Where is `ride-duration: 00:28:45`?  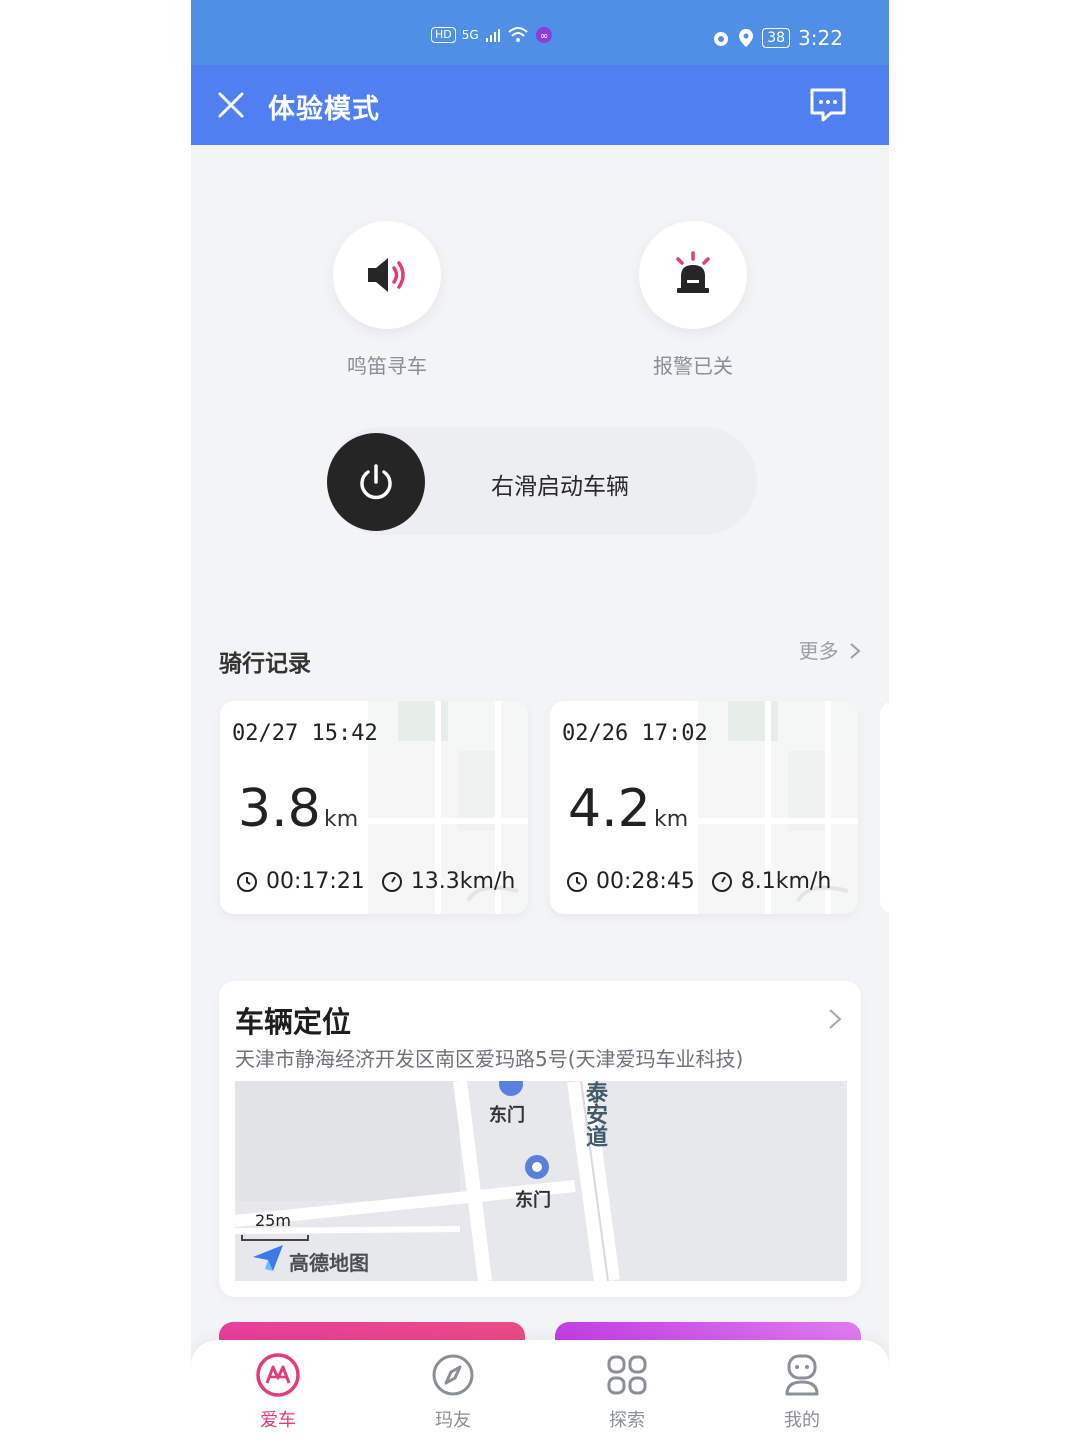
ride-duration: 00:28:45 is located at coordinates (630, 881).